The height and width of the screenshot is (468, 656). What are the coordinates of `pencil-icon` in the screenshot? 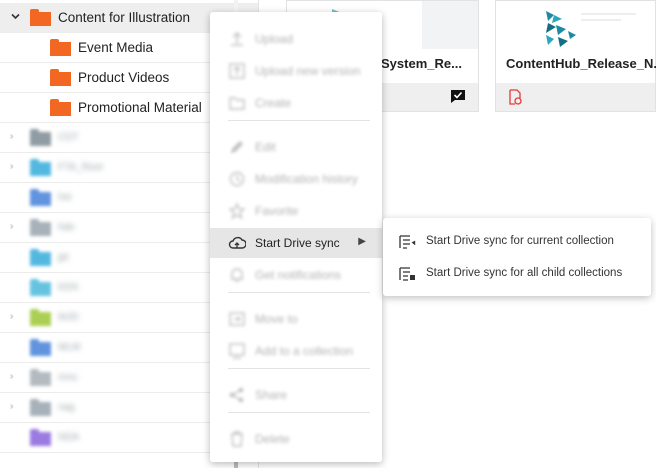 It's located at (237, 147).